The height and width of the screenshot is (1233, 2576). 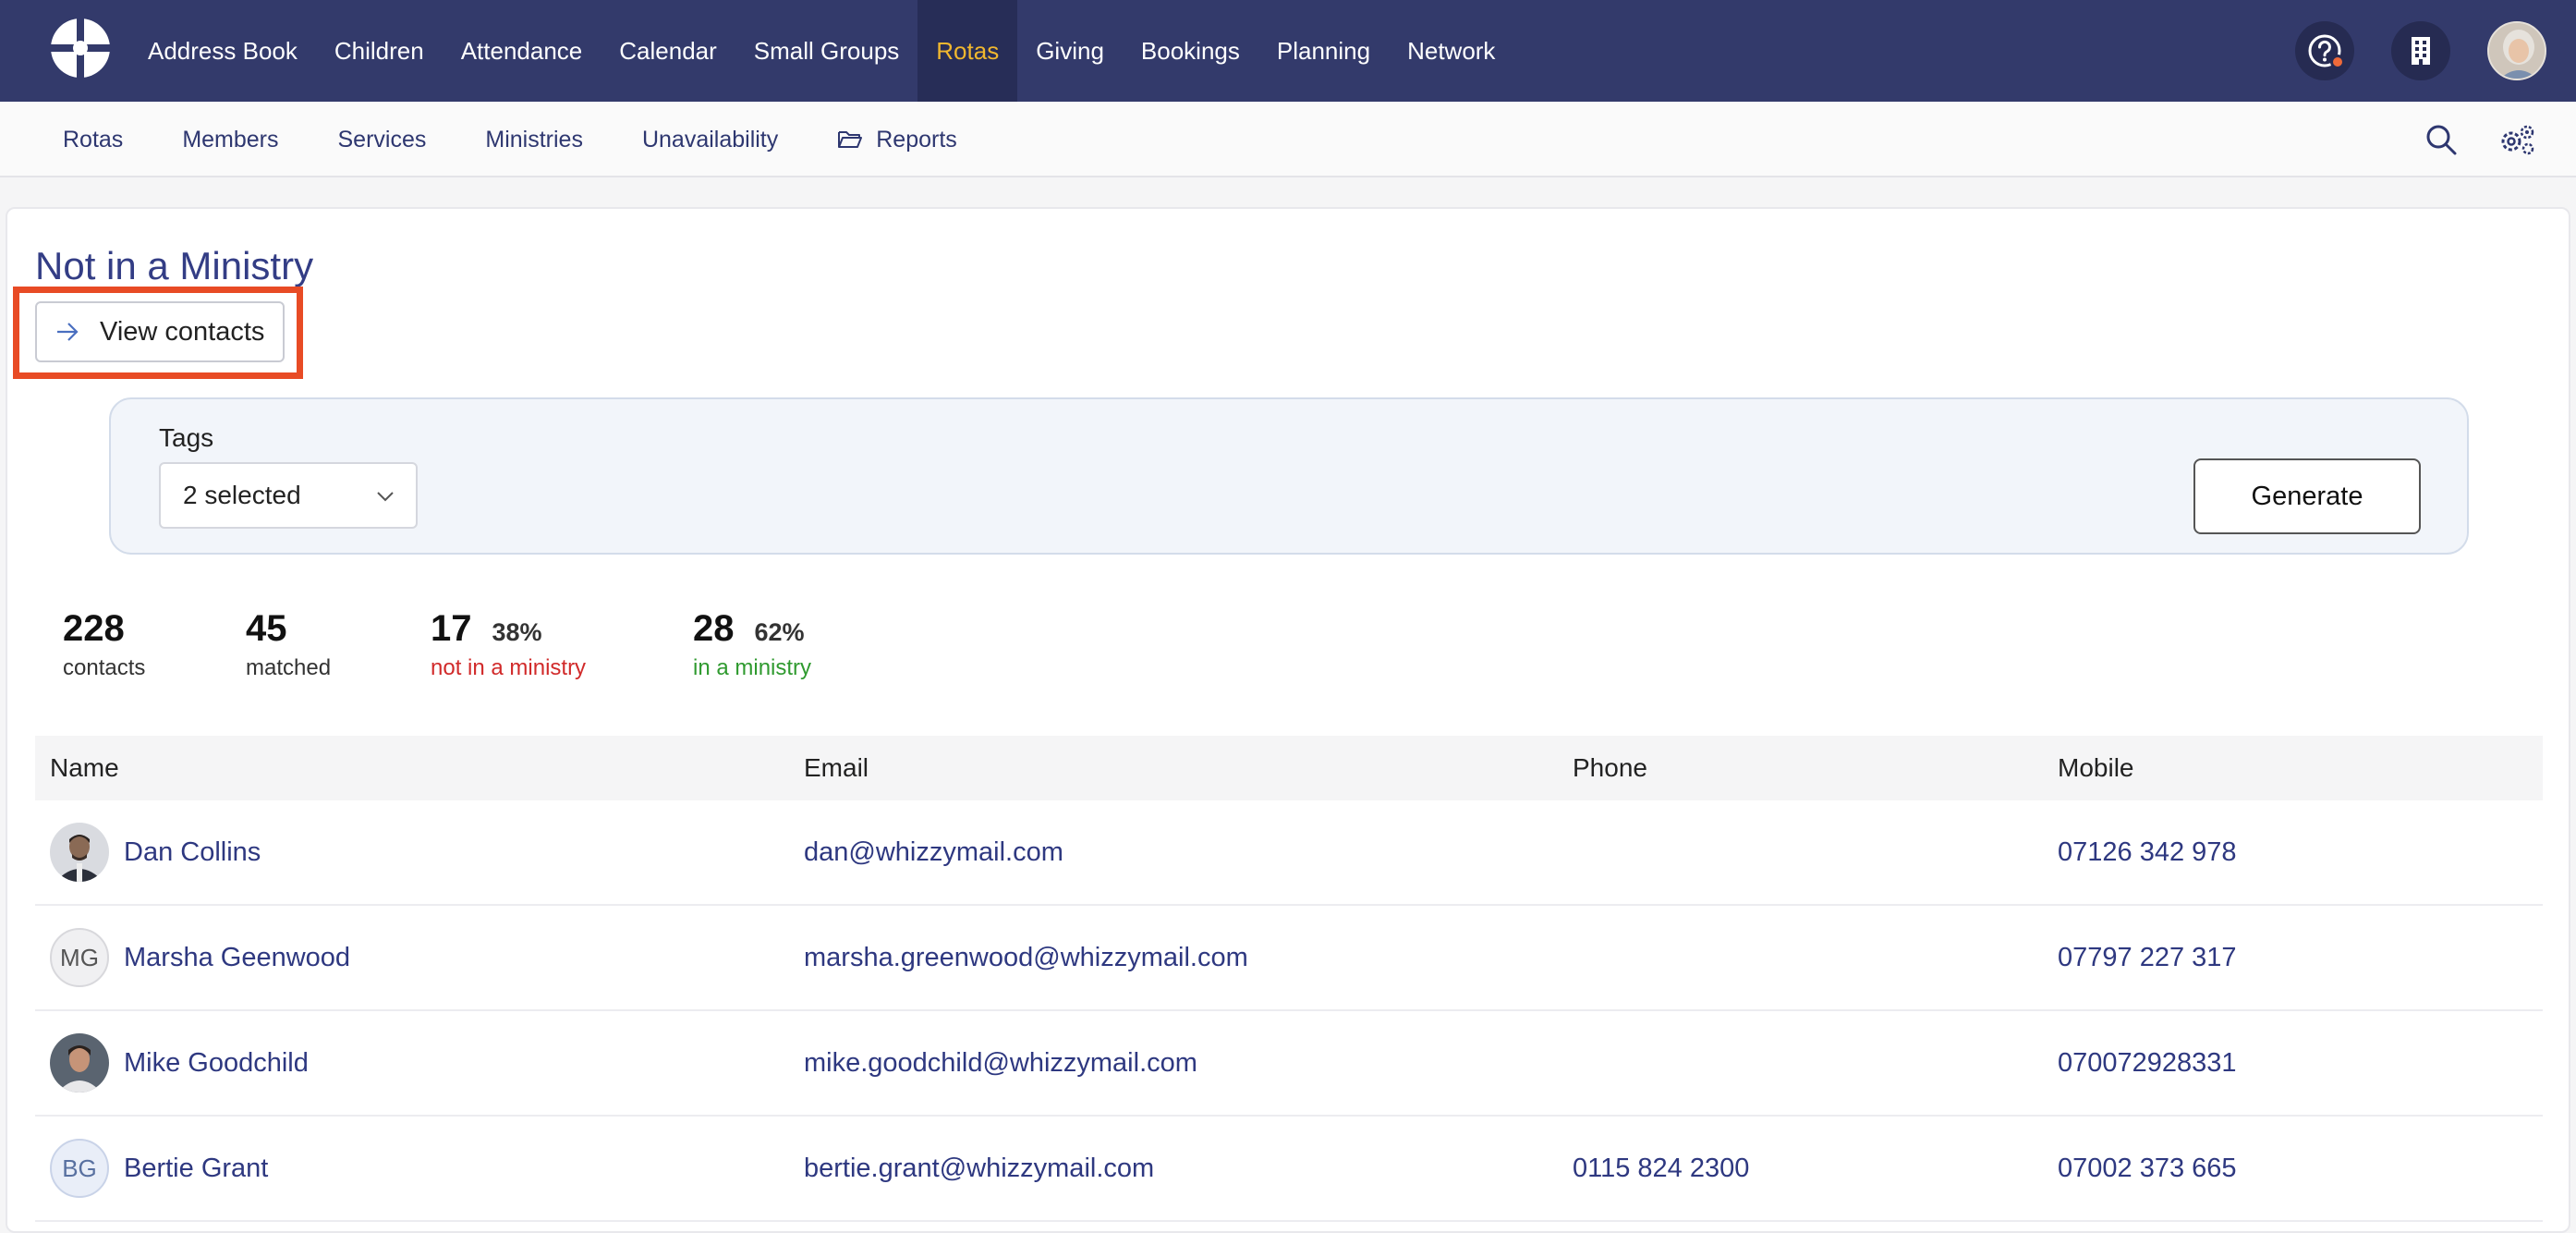 I want to click on contact-phone: 0115 824 2300, so click(x=1661, y=1169).